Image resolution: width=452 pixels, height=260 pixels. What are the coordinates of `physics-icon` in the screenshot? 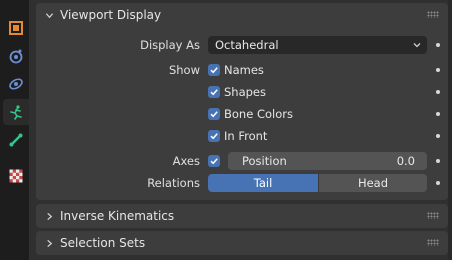 It's located at (16, 84).